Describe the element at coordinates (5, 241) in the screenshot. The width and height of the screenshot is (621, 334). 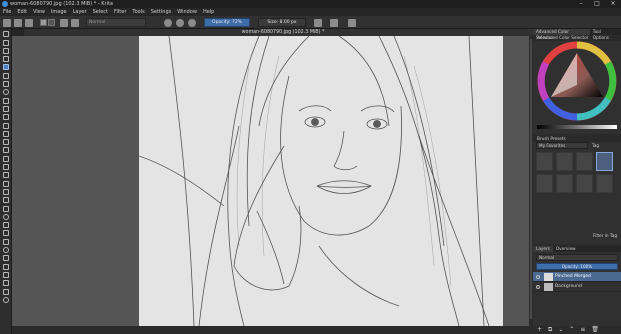
I see `rect-select-icon` at that location.